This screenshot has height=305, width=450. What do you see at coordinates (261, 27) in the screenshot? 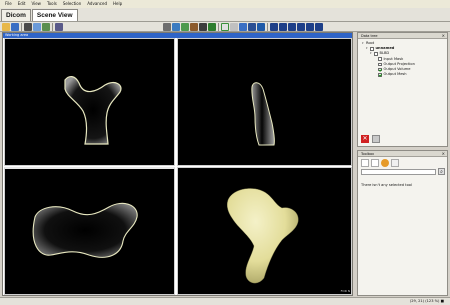
I see `rotate-icon` at bounding box center [261, 27].